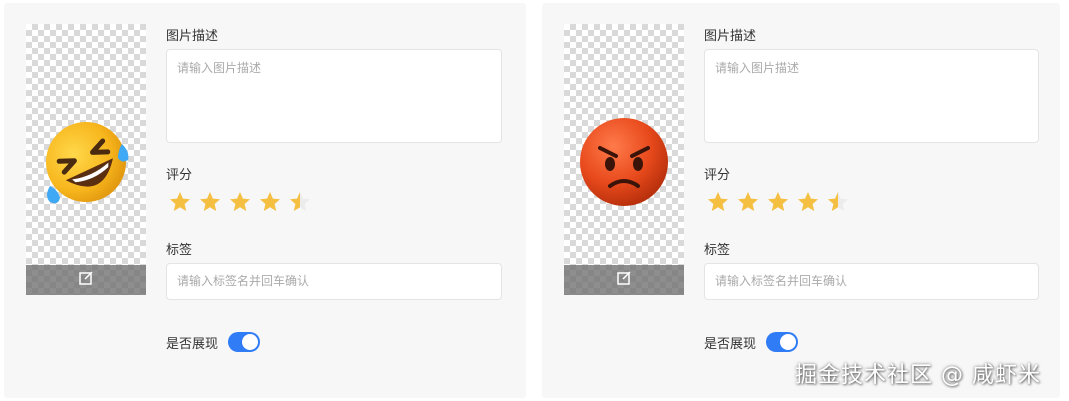 The height and width of the screenshot is (401, 1069). I want to click on laughing-emoji-image, so click(86, 162).